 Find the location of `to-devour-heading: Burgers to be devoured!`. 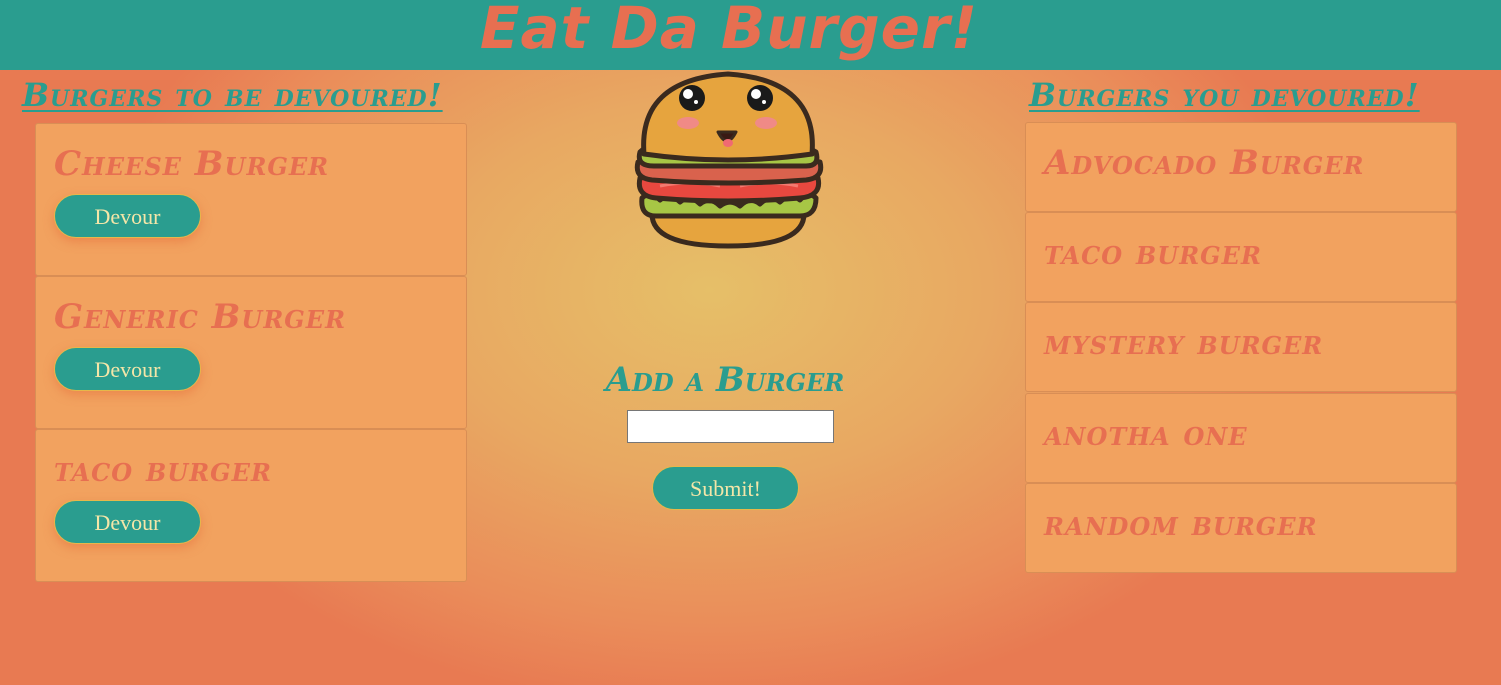

to-devour-heading: Burgers to be devoured! is located at coordinates (232, 95).